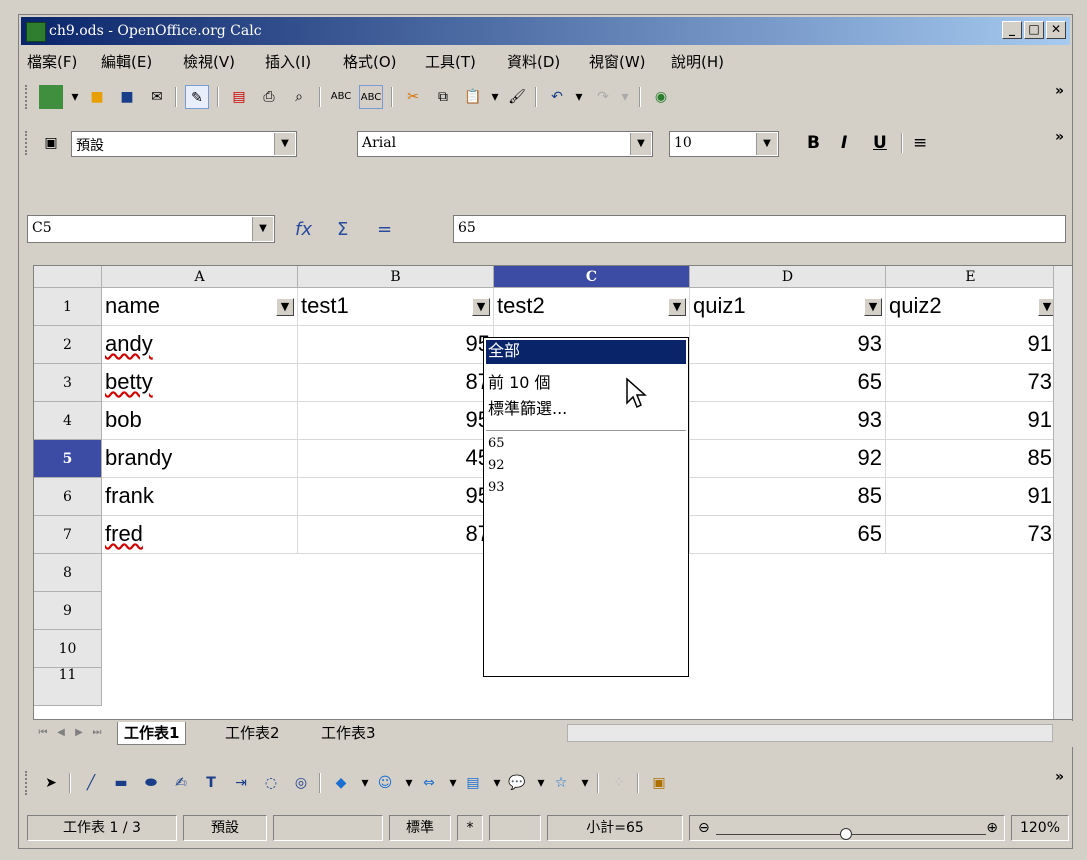  I want to click on menu-data: 資料(D), so click(533, 61).